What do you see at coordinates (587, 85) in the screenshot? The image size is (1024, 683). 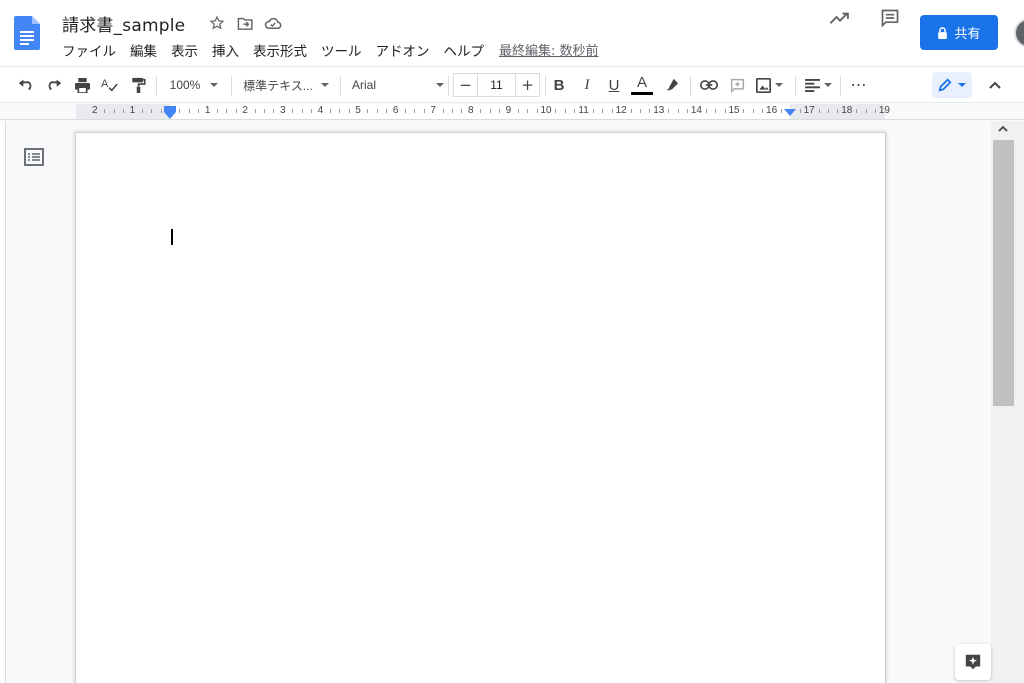 I see `italic-button: I` at bounding box center [587, 85].